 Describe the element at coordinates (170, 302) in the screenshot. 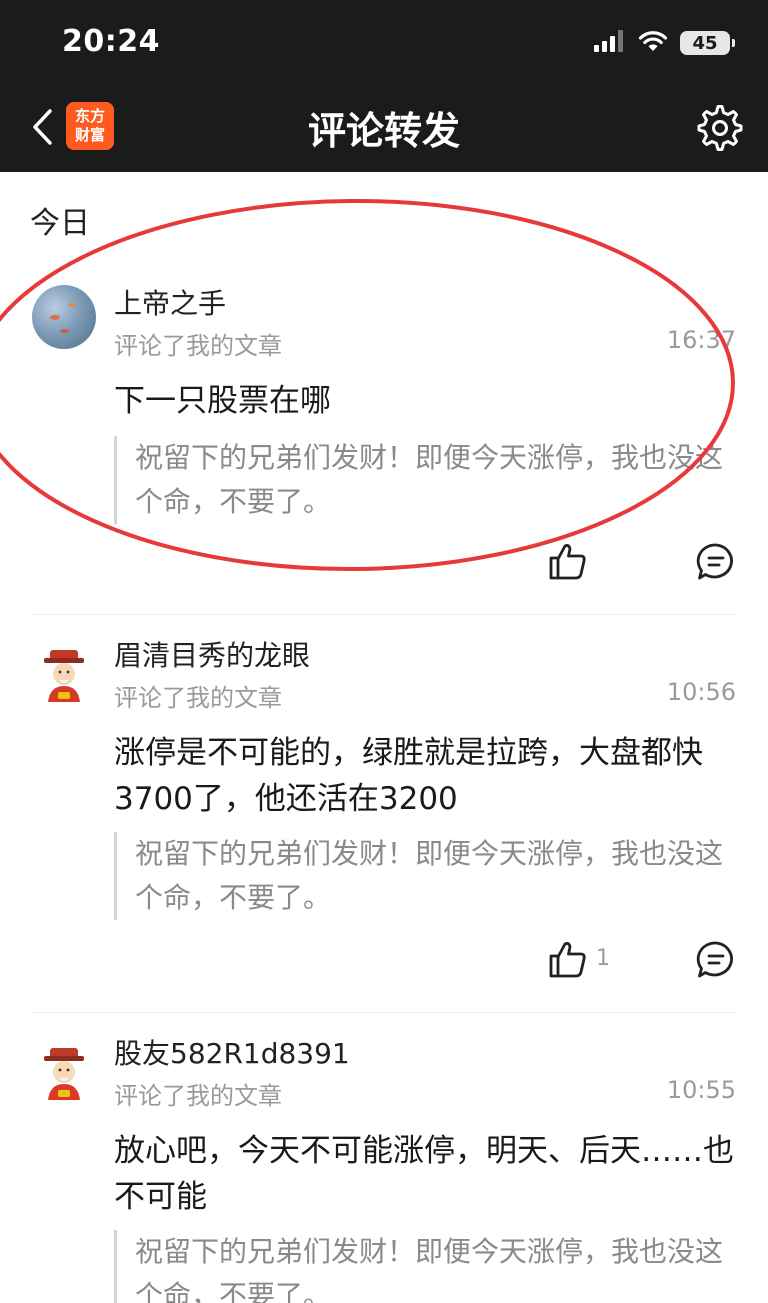

I see `username: 上帝之手` at that location.